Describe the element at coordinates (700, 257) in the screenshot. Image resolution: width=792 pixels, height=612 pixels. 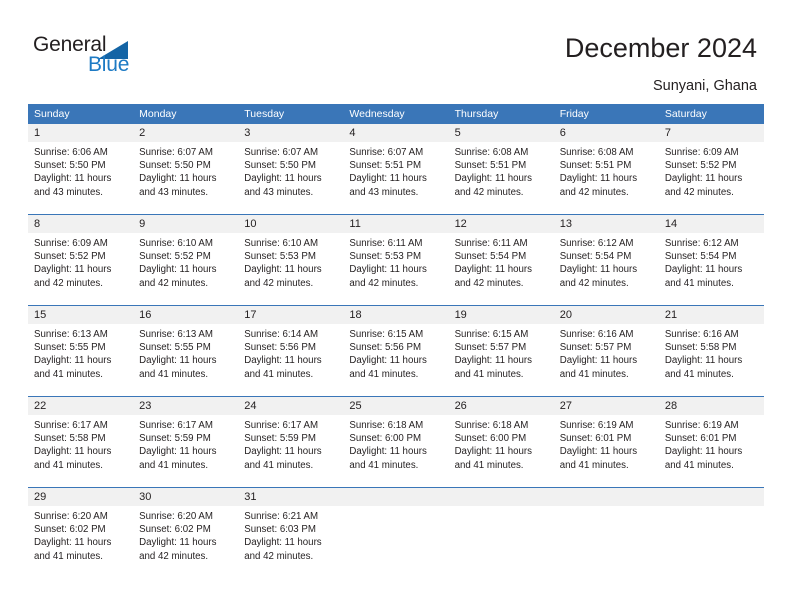
I see `day-info-line: Sunset: 5:54 PM` at that location.